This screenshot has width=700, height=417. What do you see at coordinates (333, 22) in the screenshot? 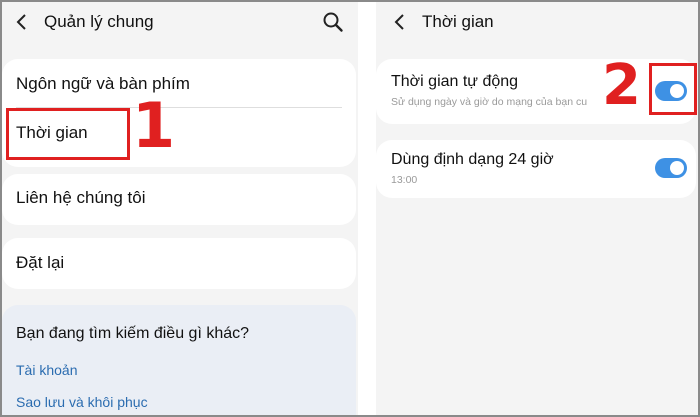
I see `search-icon` at bounding box center [333, 22].